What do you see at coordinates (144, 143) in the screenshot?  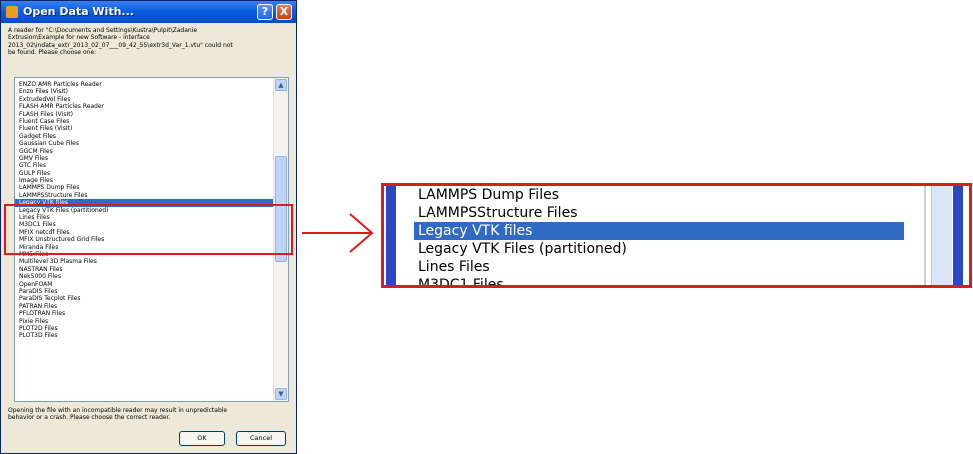 I see `list-item: Gaussian Cube Files` at bounding box center [144, 143].